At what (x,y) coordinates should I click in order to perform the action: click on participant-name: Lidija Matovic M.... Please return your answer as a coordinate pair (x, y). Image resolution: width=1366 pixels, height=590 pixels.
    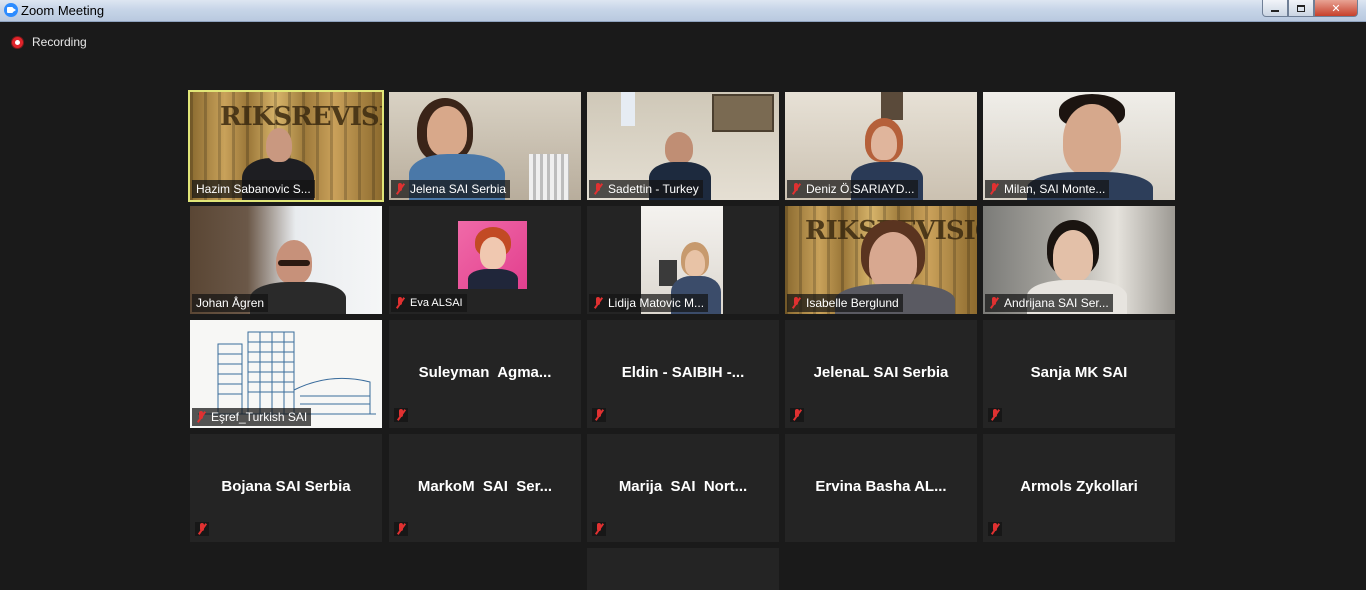
    Looking at the image, I should click on (656, 303).